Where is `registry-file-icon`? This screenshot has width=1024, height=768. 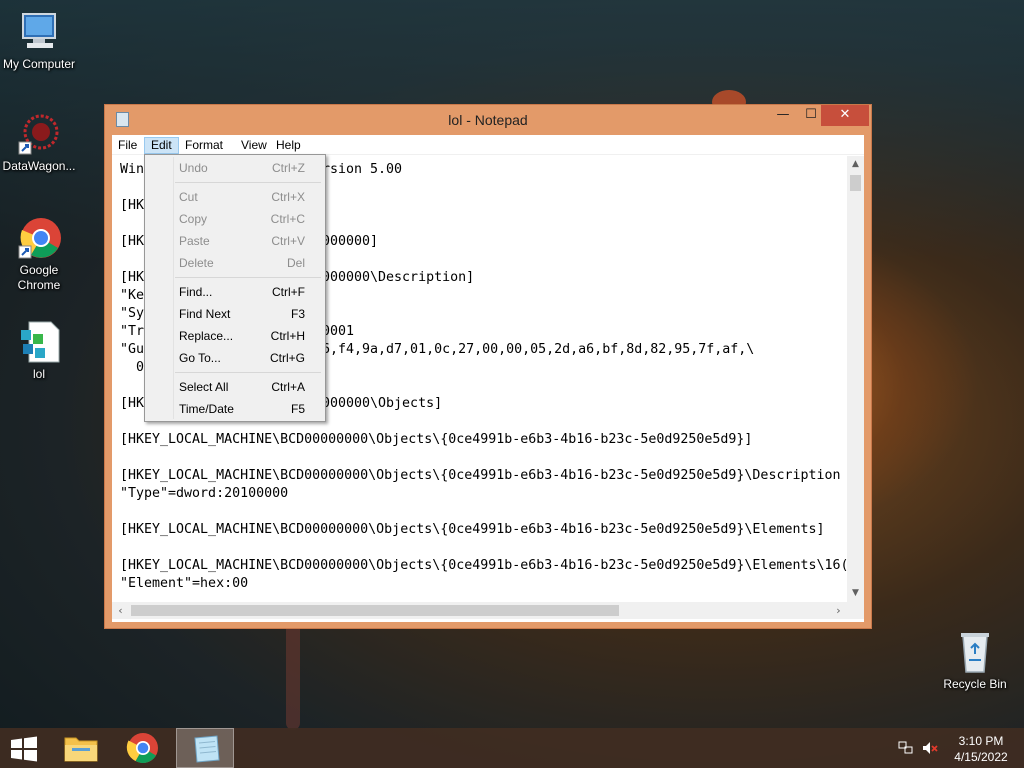
registry-file-icon is located at coordinates (39, 342).